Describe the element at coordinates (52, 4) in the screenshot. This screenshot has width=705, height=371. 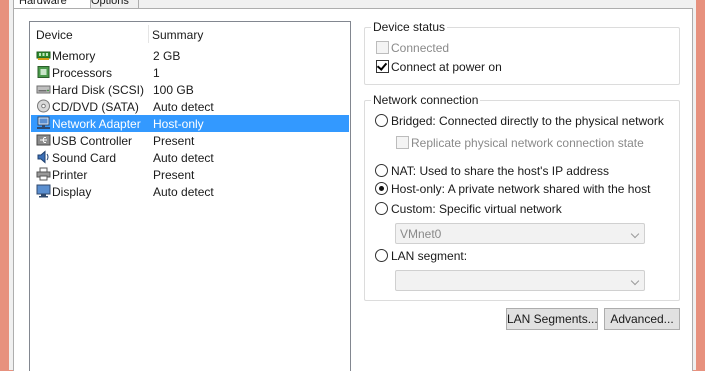
I see `tab-hardware: Hardware` at that location.